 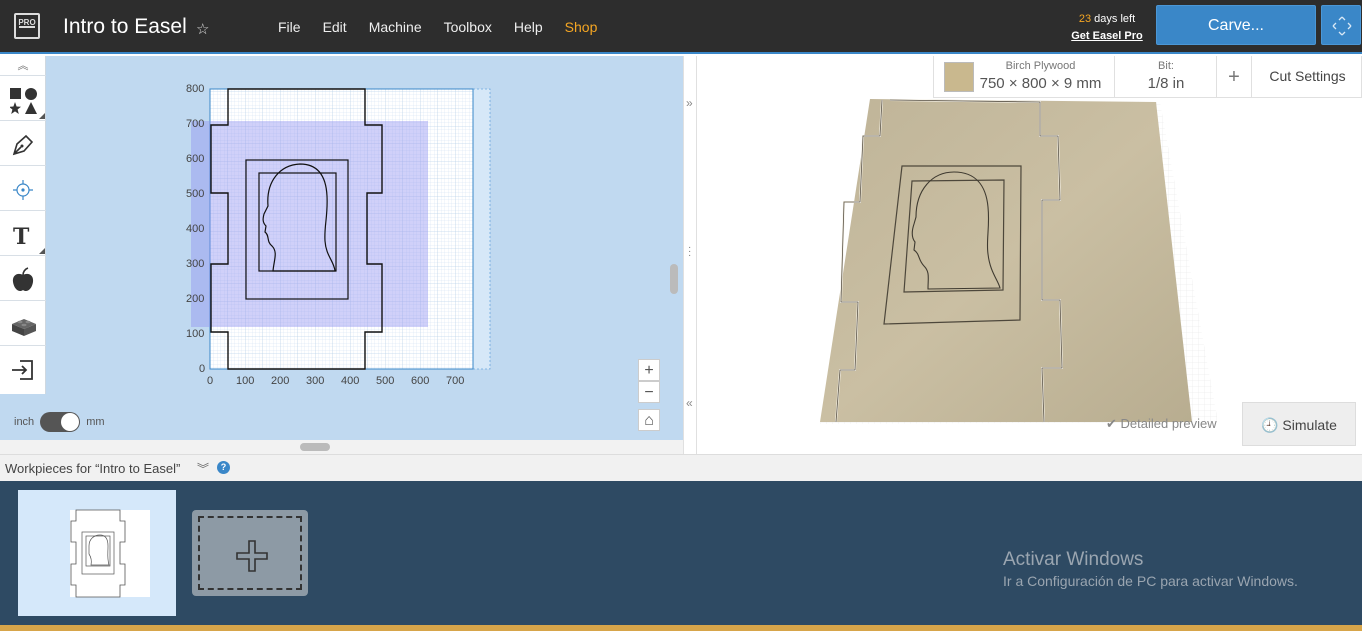 I want to click on main-menu: File Edit Machine Toolbox Help Shop, so click(x=448, y=27).